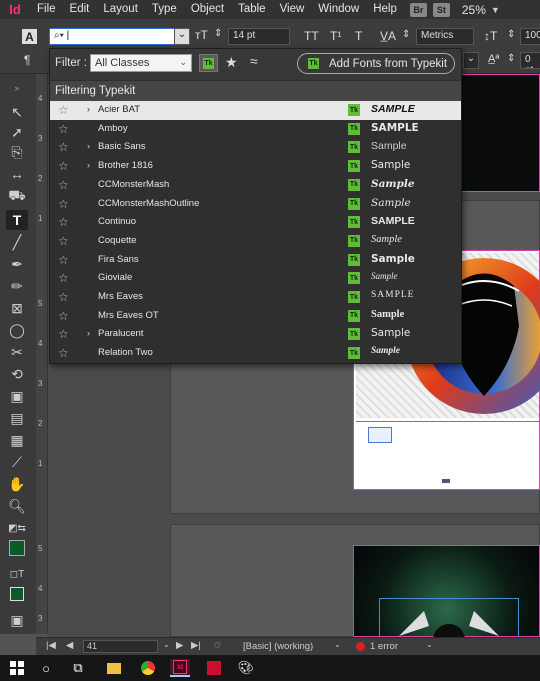 The image size is (540, 681). I want to click on font-dropdown-chevron-icon: ⌄, so click(182, 36).